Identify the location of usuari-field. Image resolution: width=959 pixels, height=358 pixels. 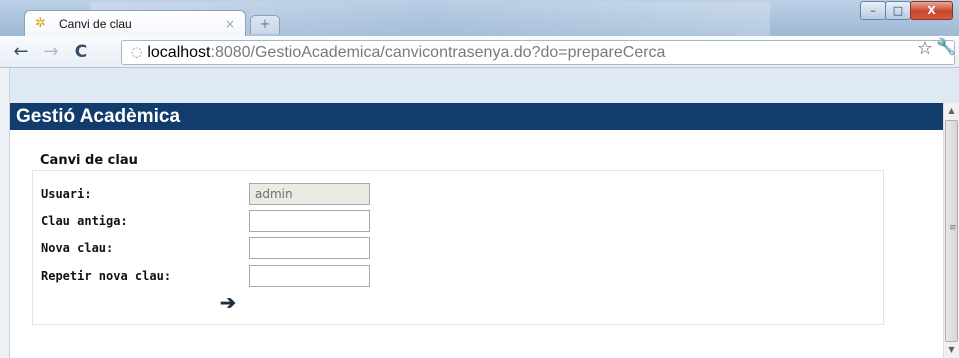
(309, 194).